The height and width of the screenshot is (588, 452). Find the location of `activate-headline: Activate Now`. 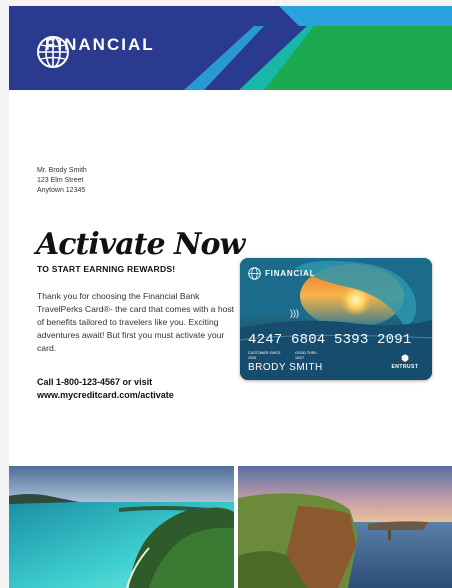

activate-headline: Activate Now is located at coordinates (140, 244).